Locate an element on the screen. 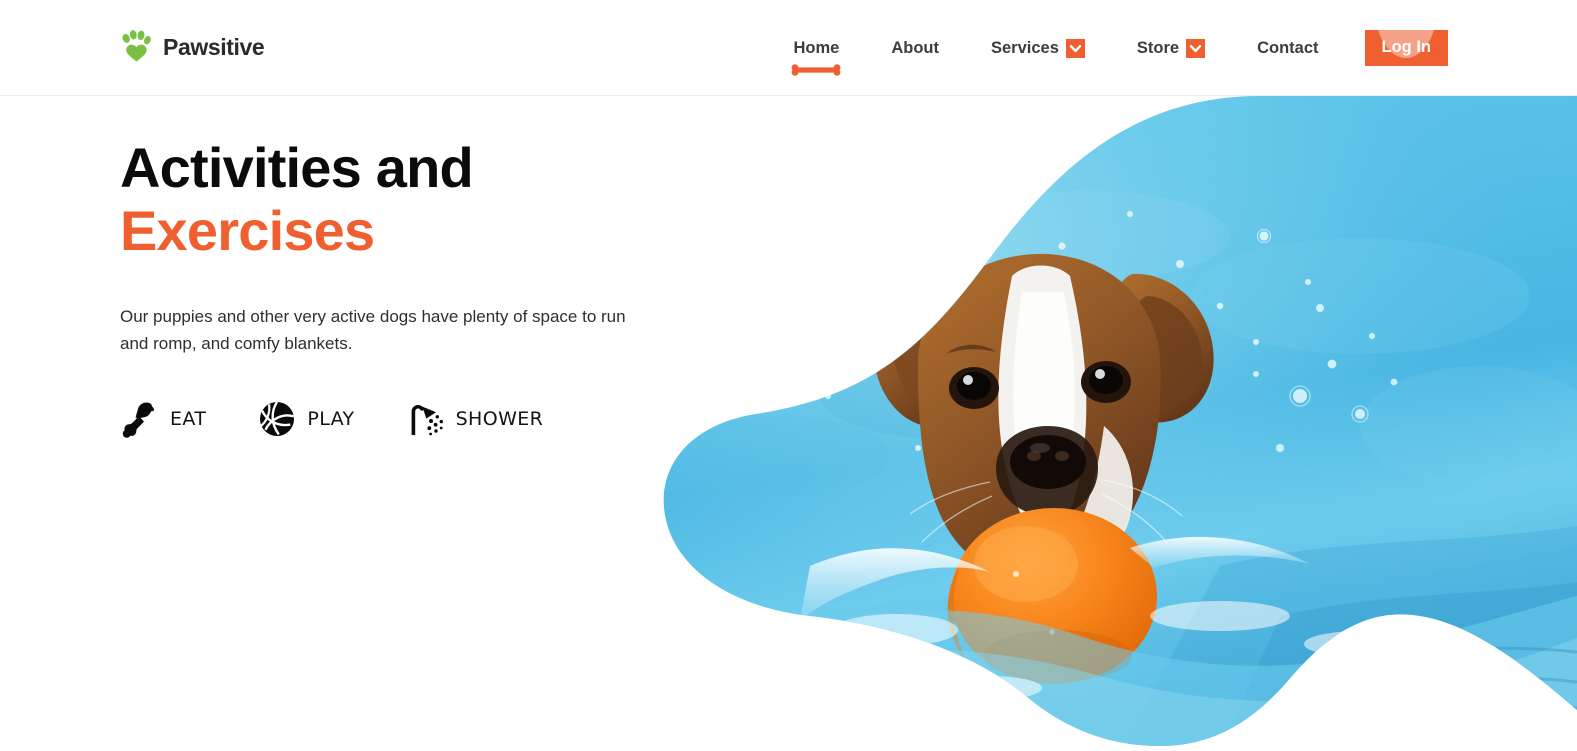 The height and width of the screenshot is (751, 1577). login-button: Log In is located at coordinates (1406, 48).